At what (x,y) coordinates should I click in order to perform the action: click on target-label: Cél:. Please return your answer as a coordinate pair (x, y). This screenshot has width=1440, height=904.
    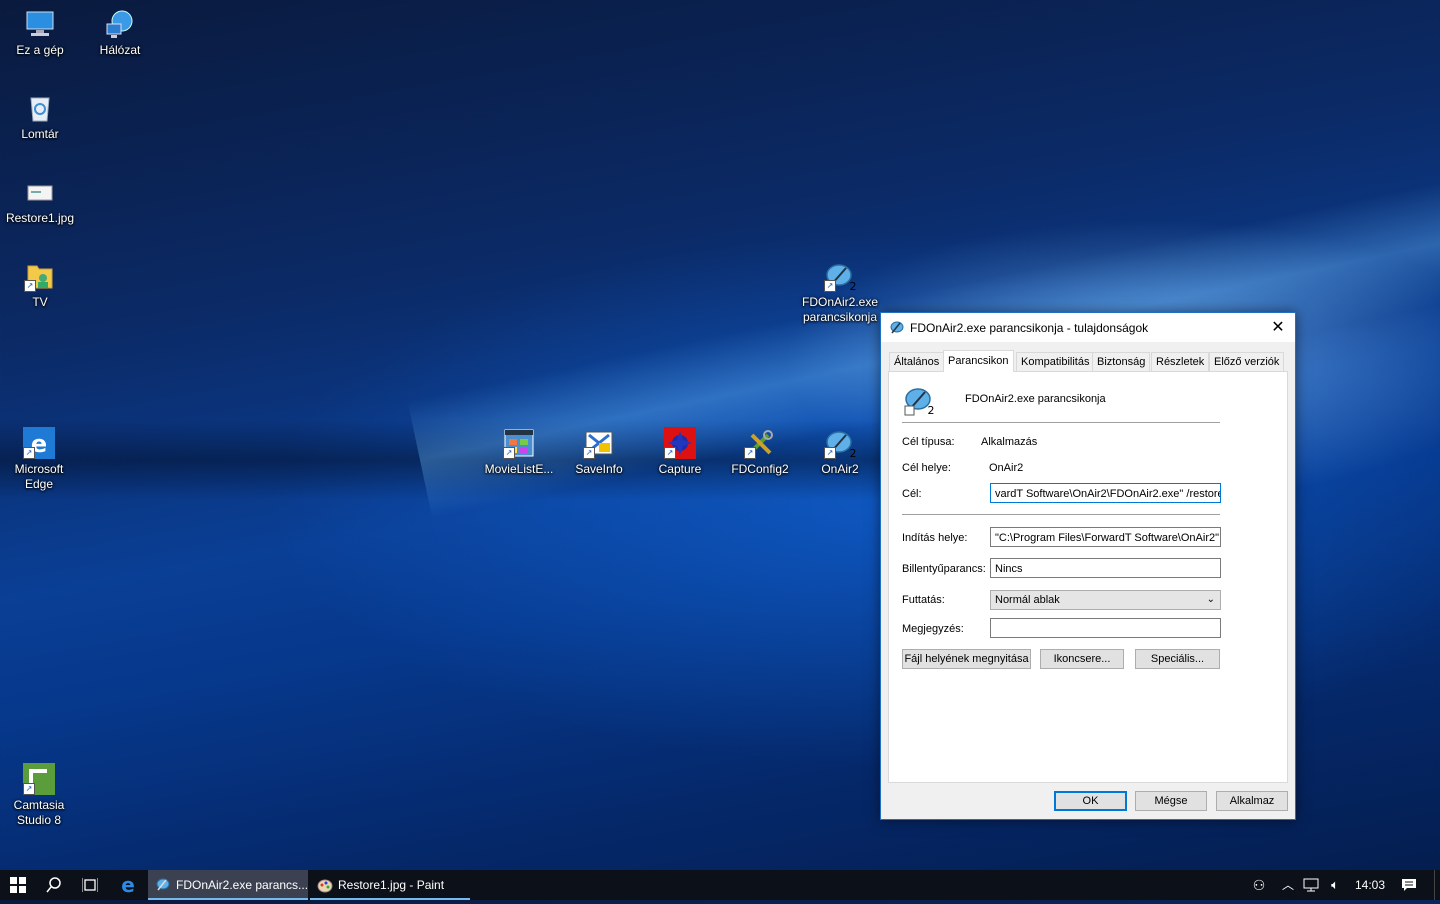
    Looking at the image, I should click on (912, 494).